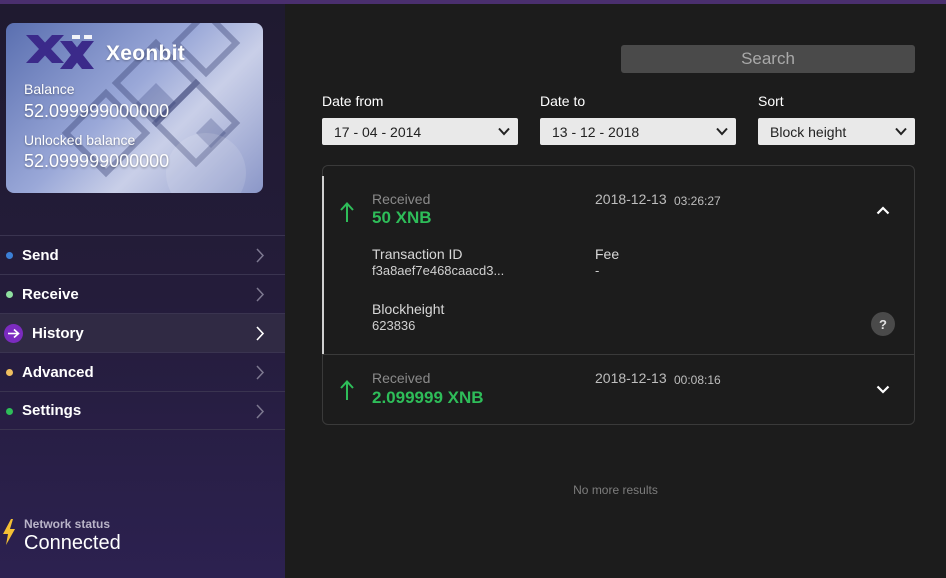 The width and height of the screenshot is (946, 578). Describe the element at coordinates (9, 255) in the screenshot. I see `send-dot-icon` at that location.